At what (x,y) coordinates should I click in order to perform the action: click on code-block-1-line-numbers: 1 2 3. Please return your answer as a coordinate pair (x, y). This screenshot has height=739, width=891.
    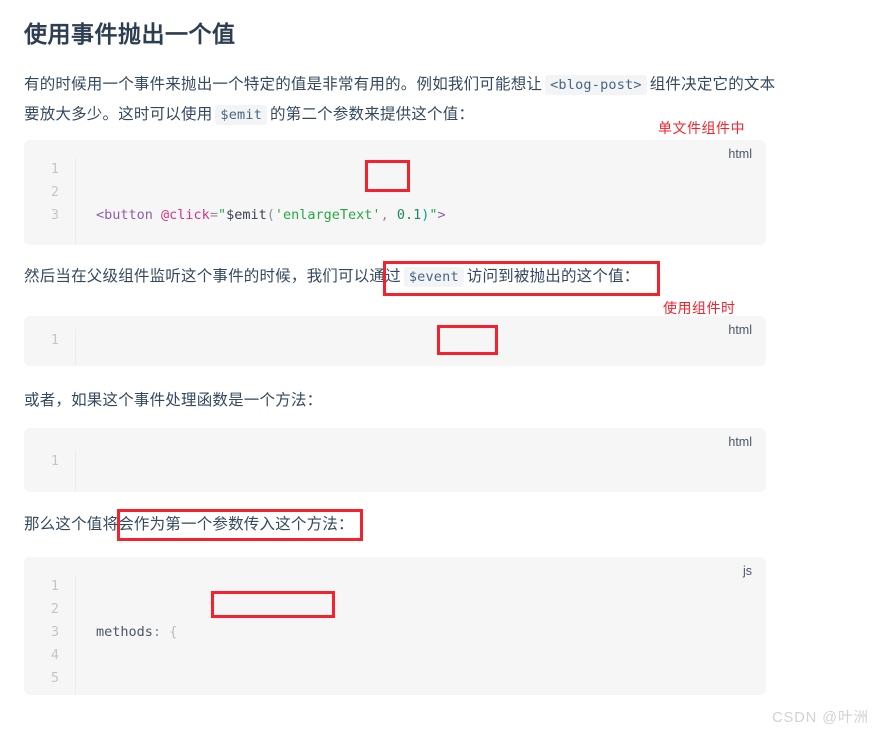
    Looking at the image, I should click on (50, 201).